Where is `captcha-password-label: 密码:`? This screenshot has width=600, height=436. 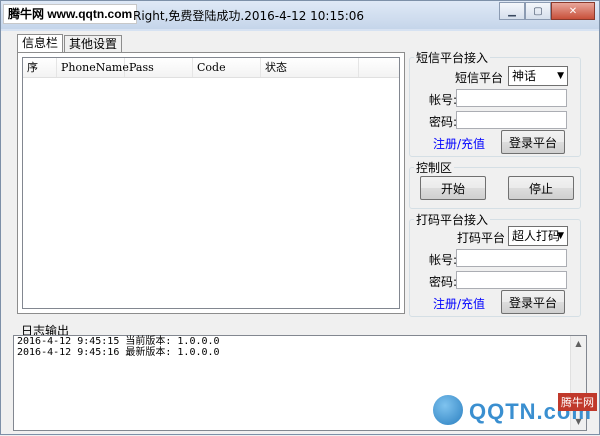
captcha-password-label: 密码: is located at coordinates (443, 282).